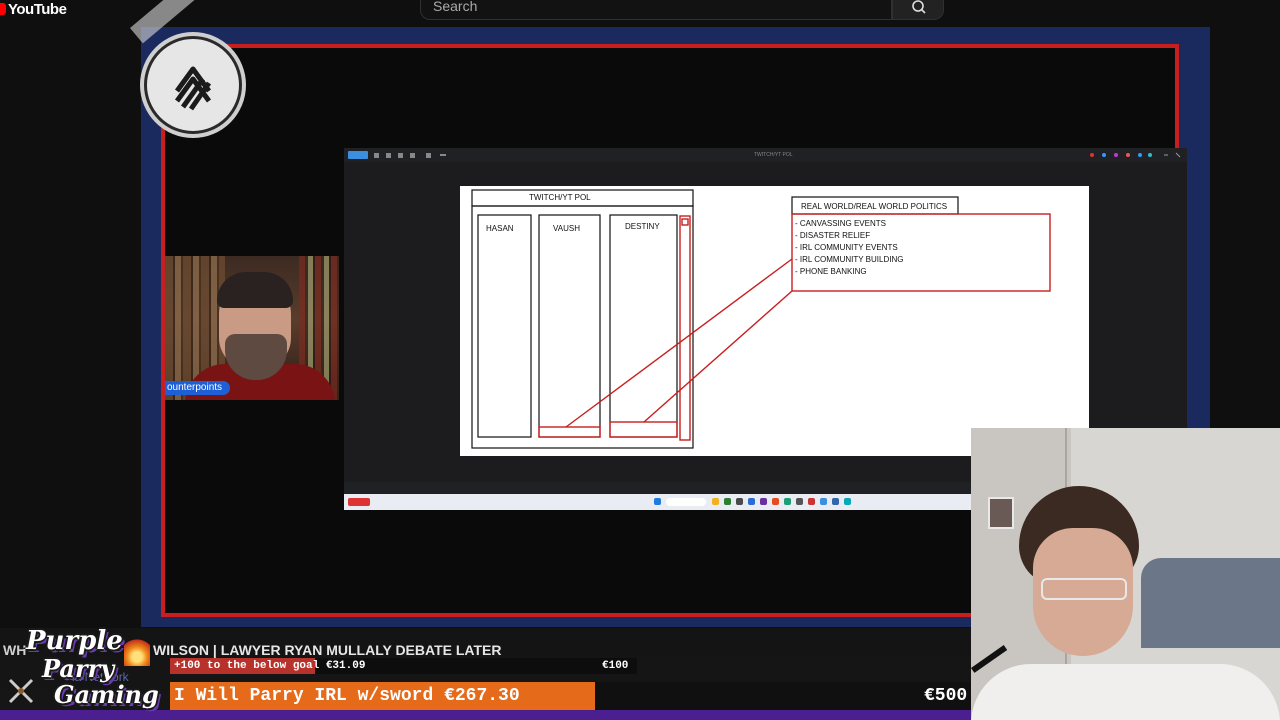 This screenshot has height=720, width=1280. I want to click on right-title: REAL WORLD/REAL WORLD POLITICS, so click(874, 206).